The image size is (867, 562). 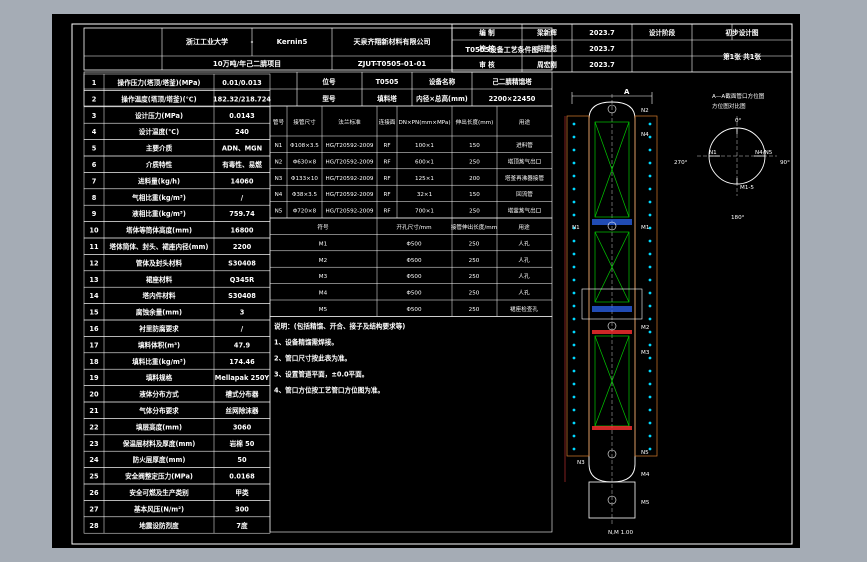 What do you see at coordinates (292, 42) in the screenshot?
I see `kernel-label: Kernin5` at bounding box center [292, 42].